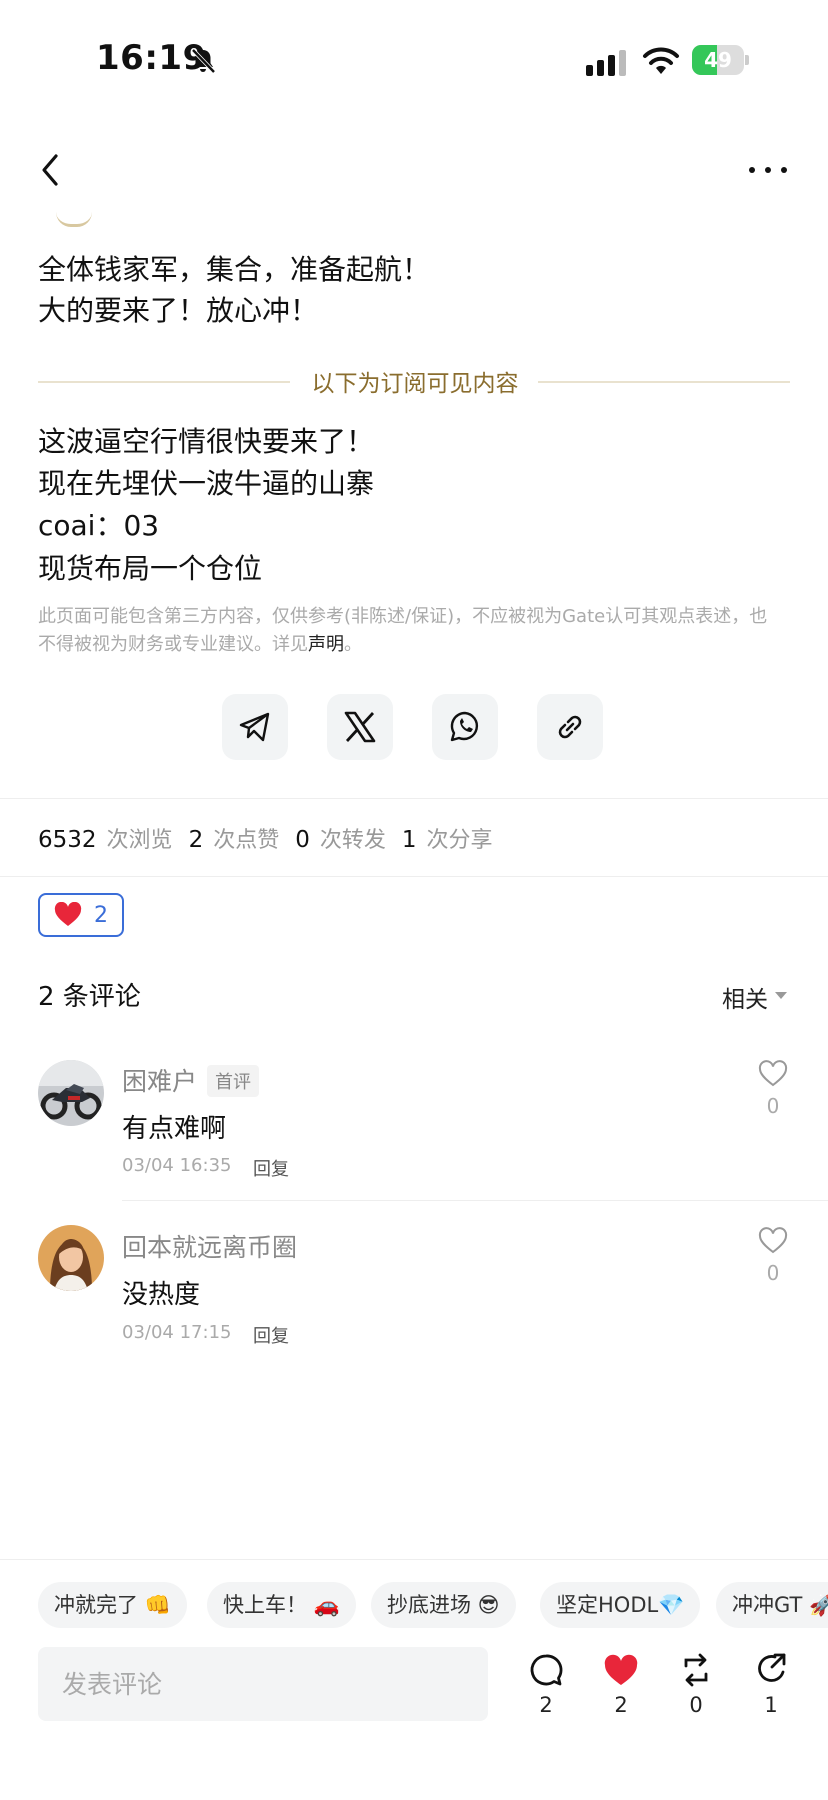  I want to click on views-label: 次浏览, so click(139, 840).